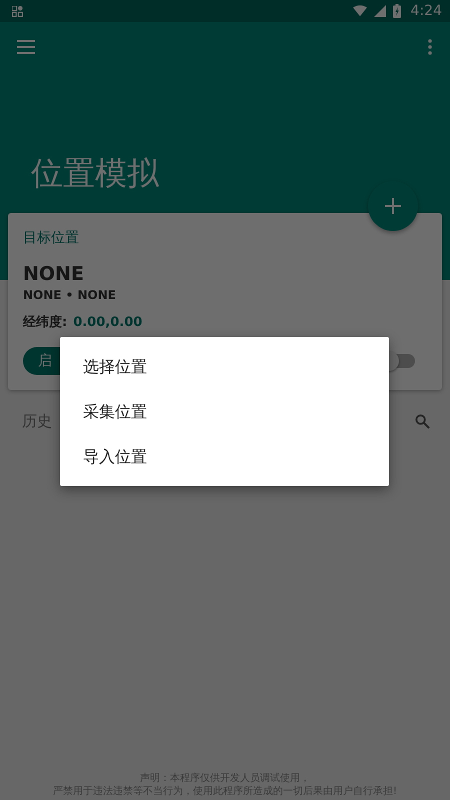 This screenshot has height=800, width=450. I want to click on coord-label: 经纬度:, so click(45, 322).